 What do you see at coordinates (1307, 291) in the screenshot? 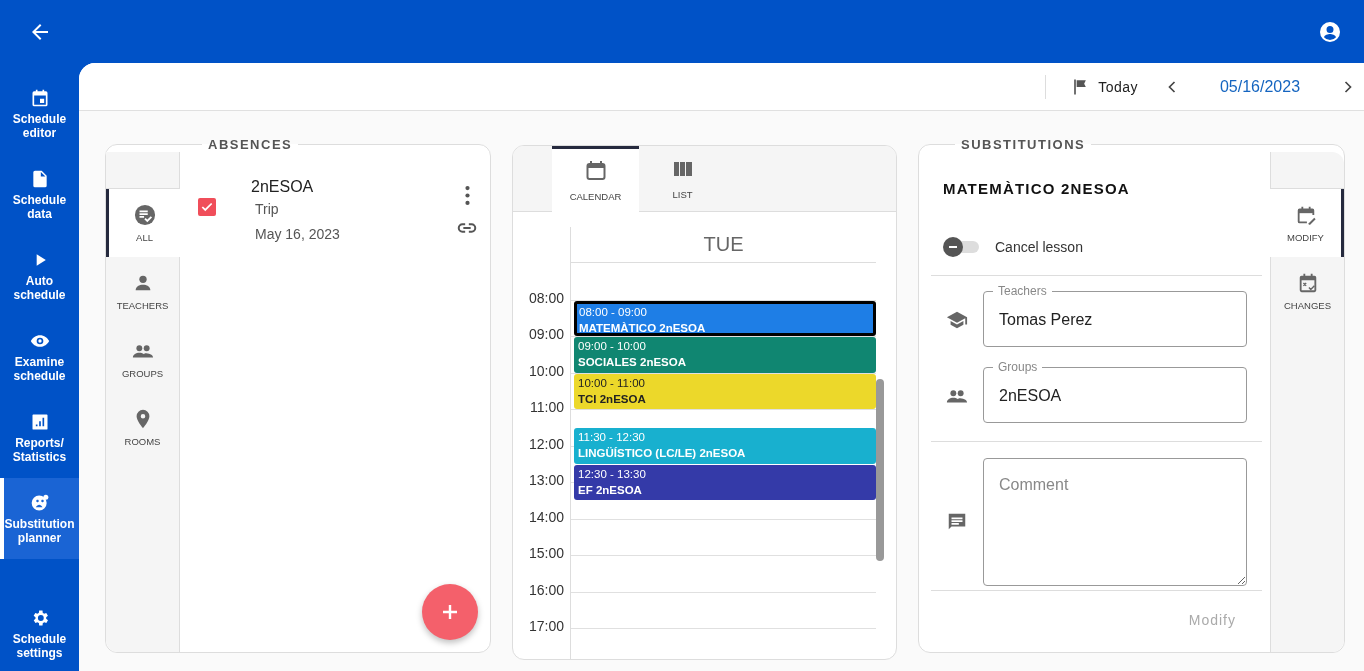
I see `tab: CHANGES` at bounding box center [1307, 291].